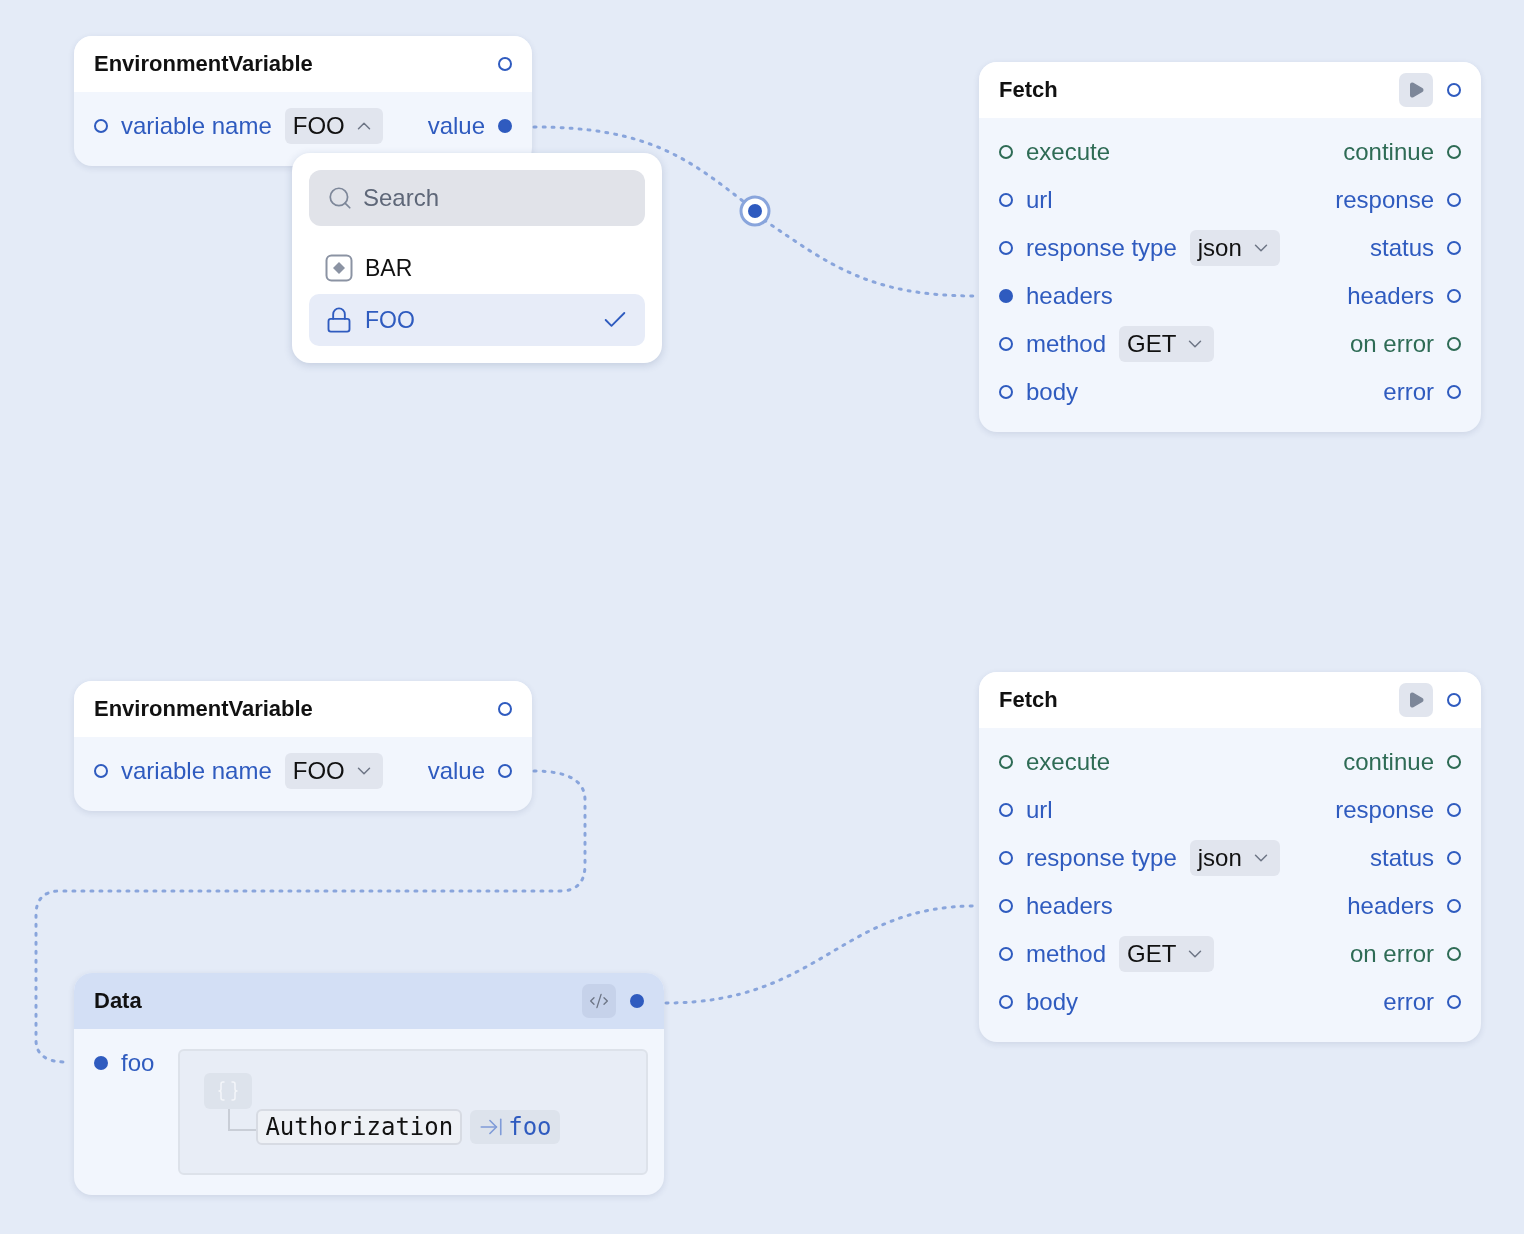 Image resolution: width=1524 pixels, height=1234 pixels. I want to click on dropdown-option: FOO, so click(477, 320).